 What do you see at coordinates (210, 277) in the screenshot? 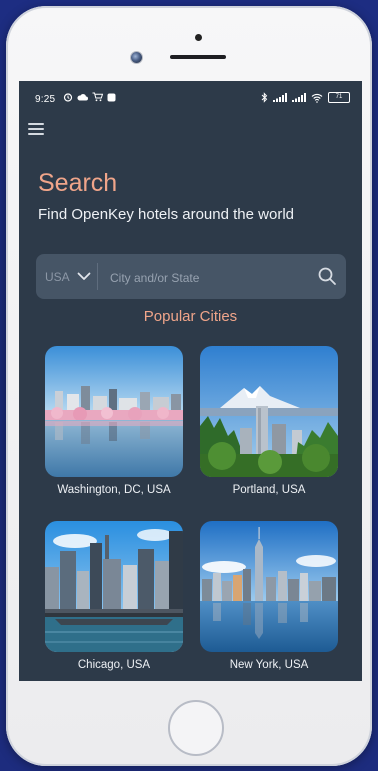
I see `city-search-input` at bounding box center [210, 277].